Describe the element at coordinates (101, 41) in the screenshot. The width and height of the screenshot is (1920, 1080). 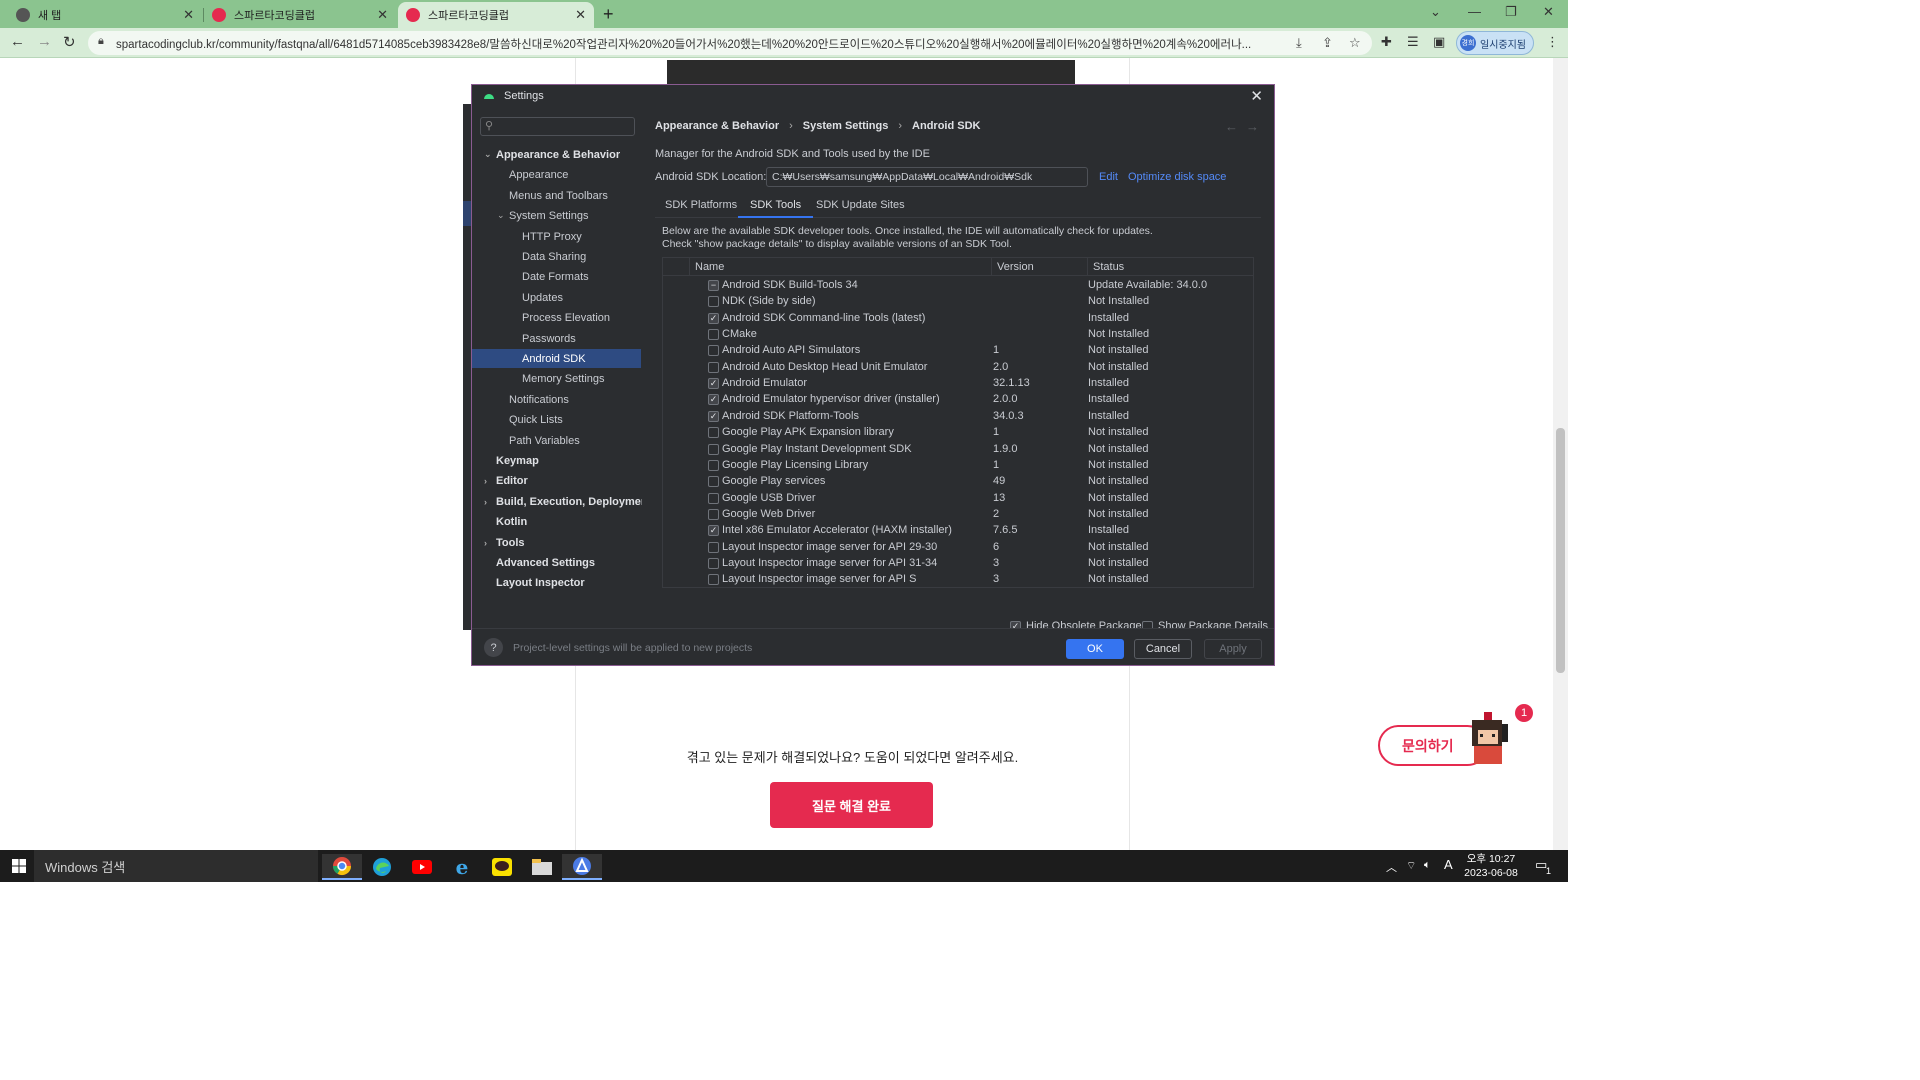
I see `lock-icon: 🔒︎` at that location.